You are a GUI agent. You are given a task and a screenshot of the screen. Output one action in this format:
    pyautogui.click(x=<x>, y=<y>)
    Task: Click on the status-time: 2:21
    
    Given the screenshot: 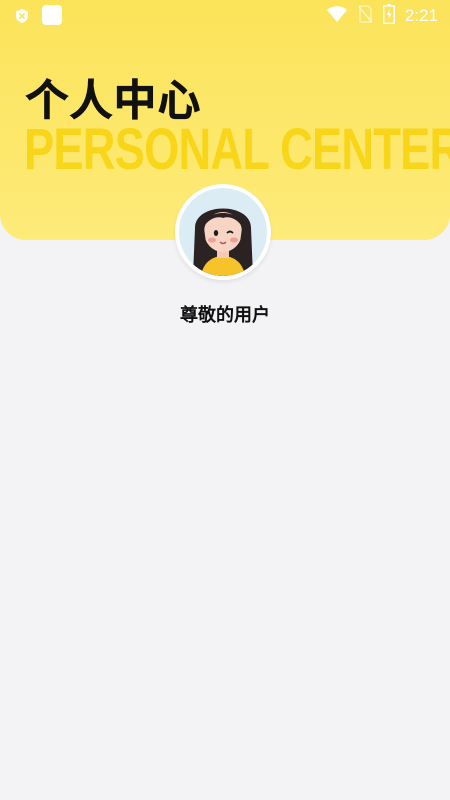 What is the action you would take?
    pyautogui.click(x=421, y=15)
    